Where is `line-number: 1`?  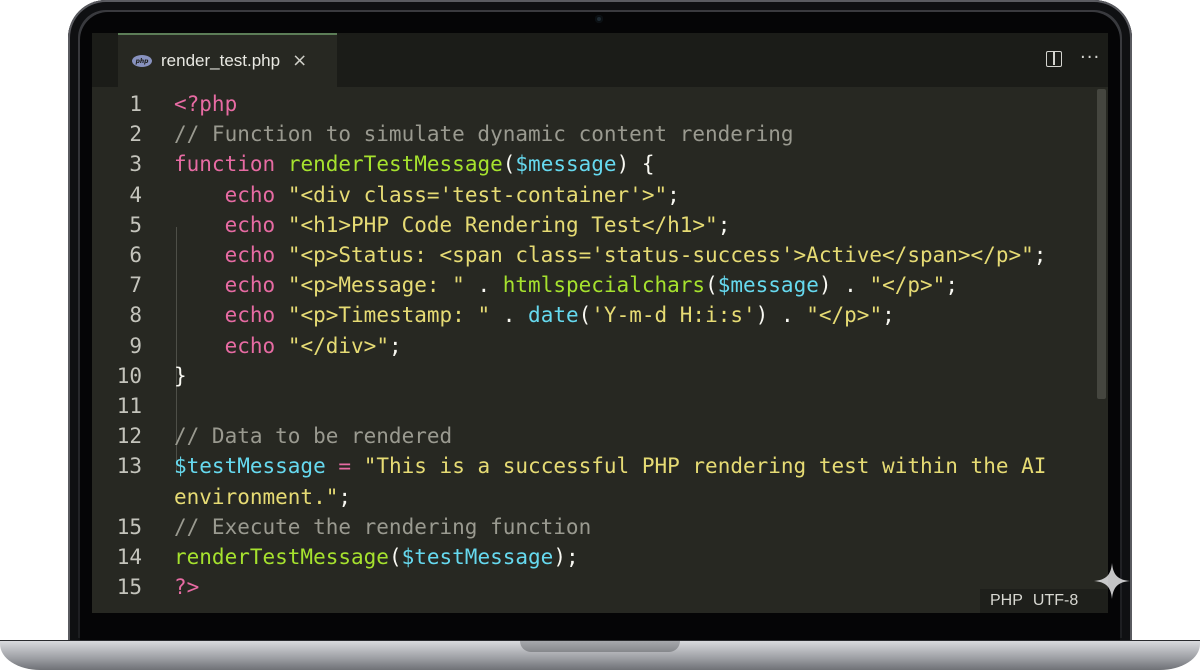 line-number: 1 is located at coordinates (135, 104).